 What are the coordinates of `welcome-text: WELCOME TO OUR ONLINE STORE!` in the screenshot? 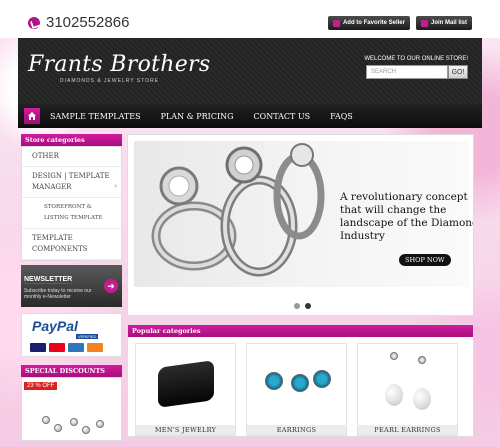 It's located at (416, 59).